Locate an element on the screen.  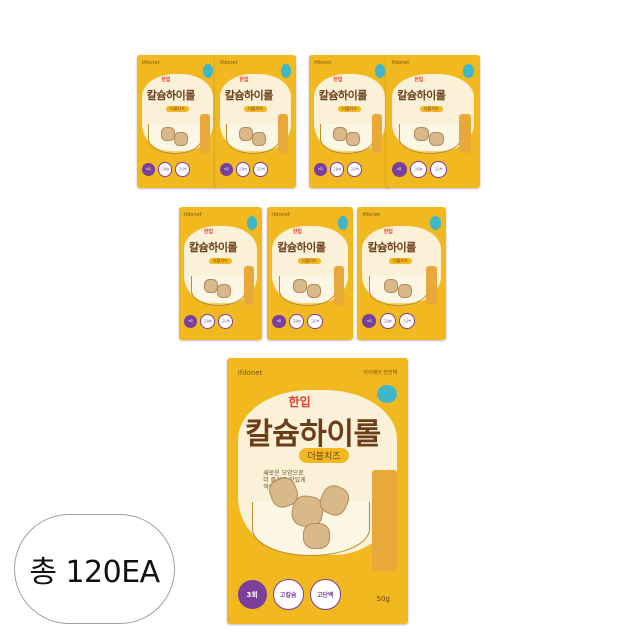
total-quantity-badge: 총 120EA is located at coordinates (94, 569).